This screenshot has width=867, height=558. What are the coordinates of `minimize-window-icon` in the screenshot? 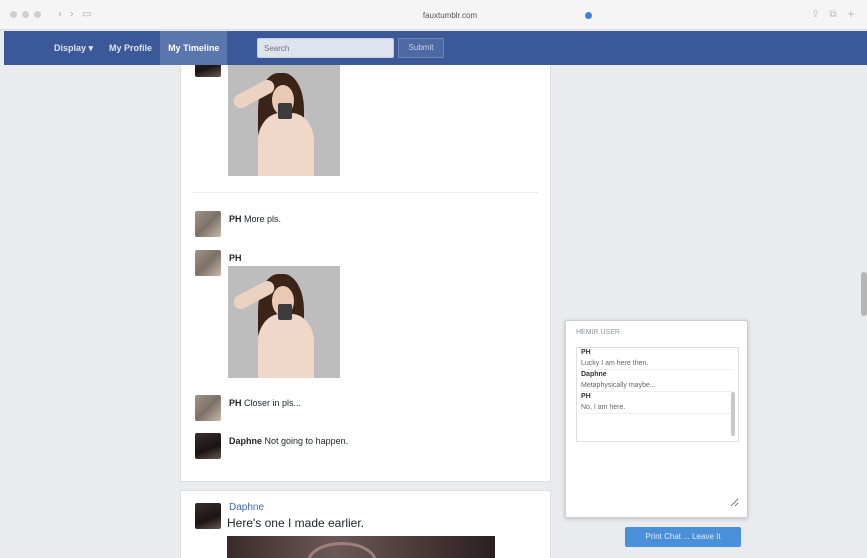 It's located at (25, 14).